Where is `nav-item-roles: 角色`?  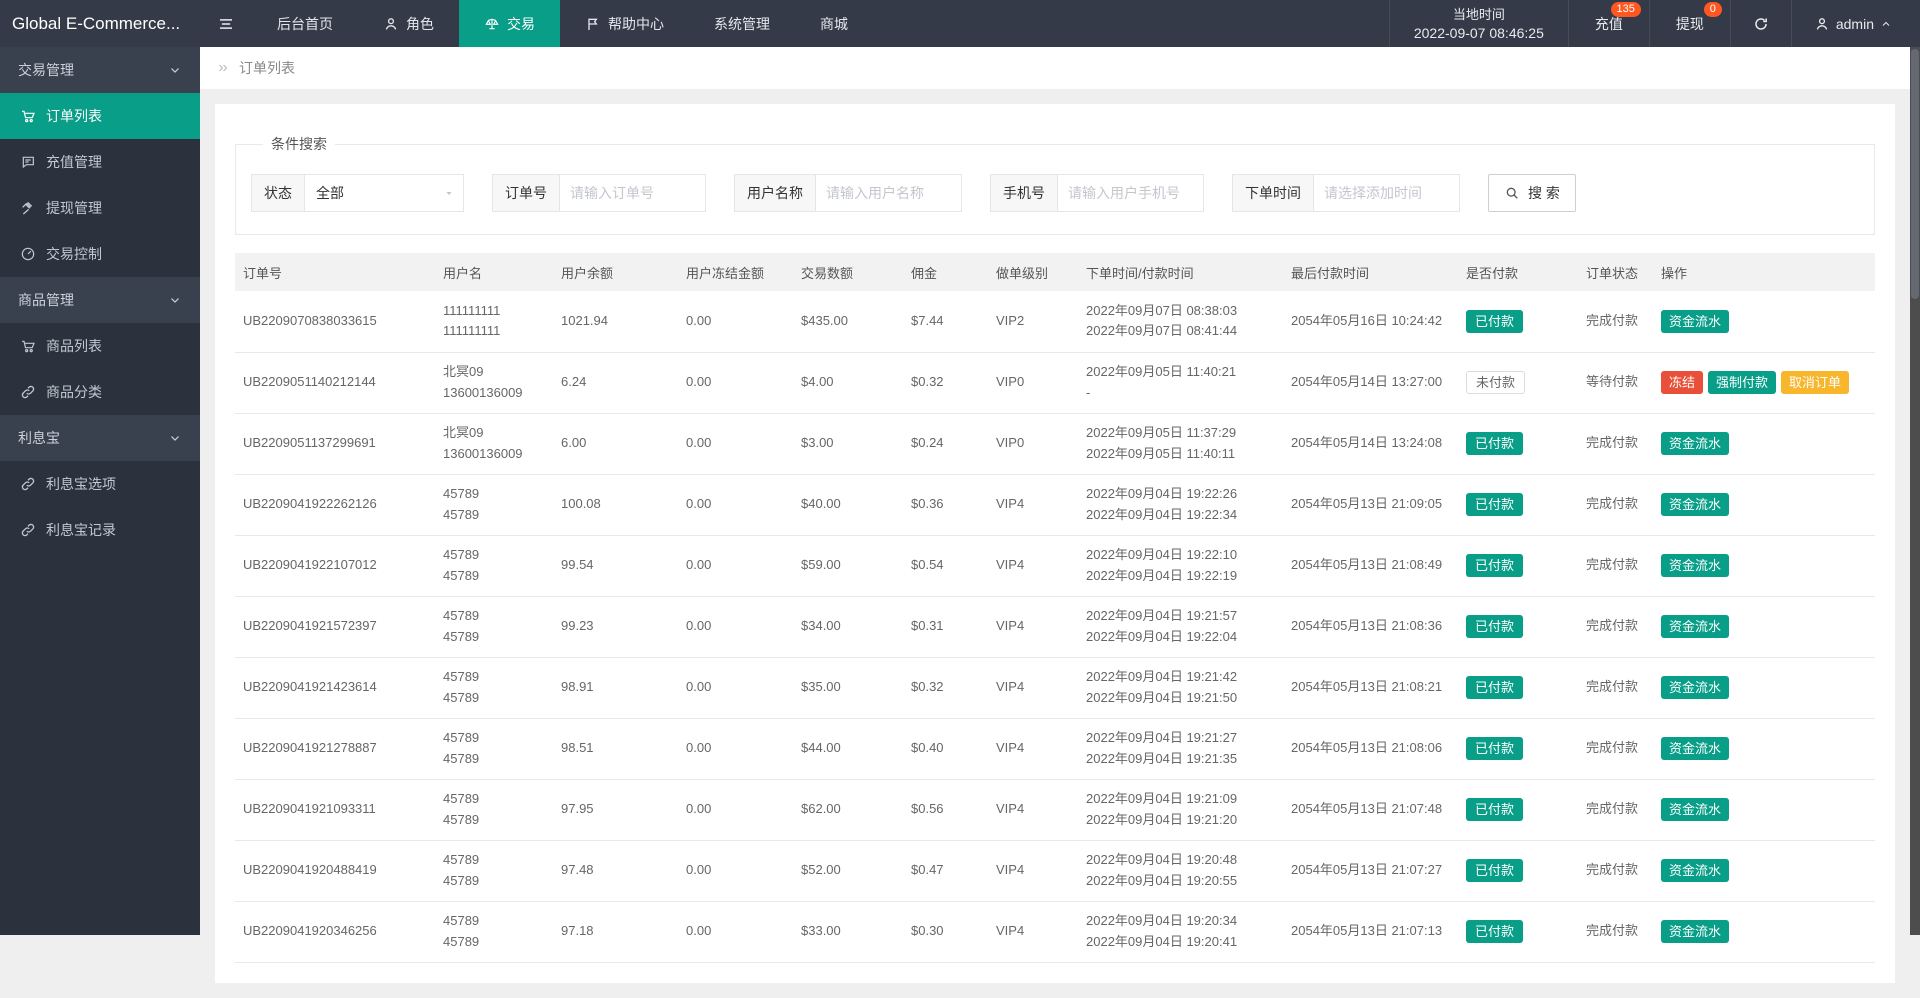
nav-item-roles: 角色 is located at coordinates (408, 23).